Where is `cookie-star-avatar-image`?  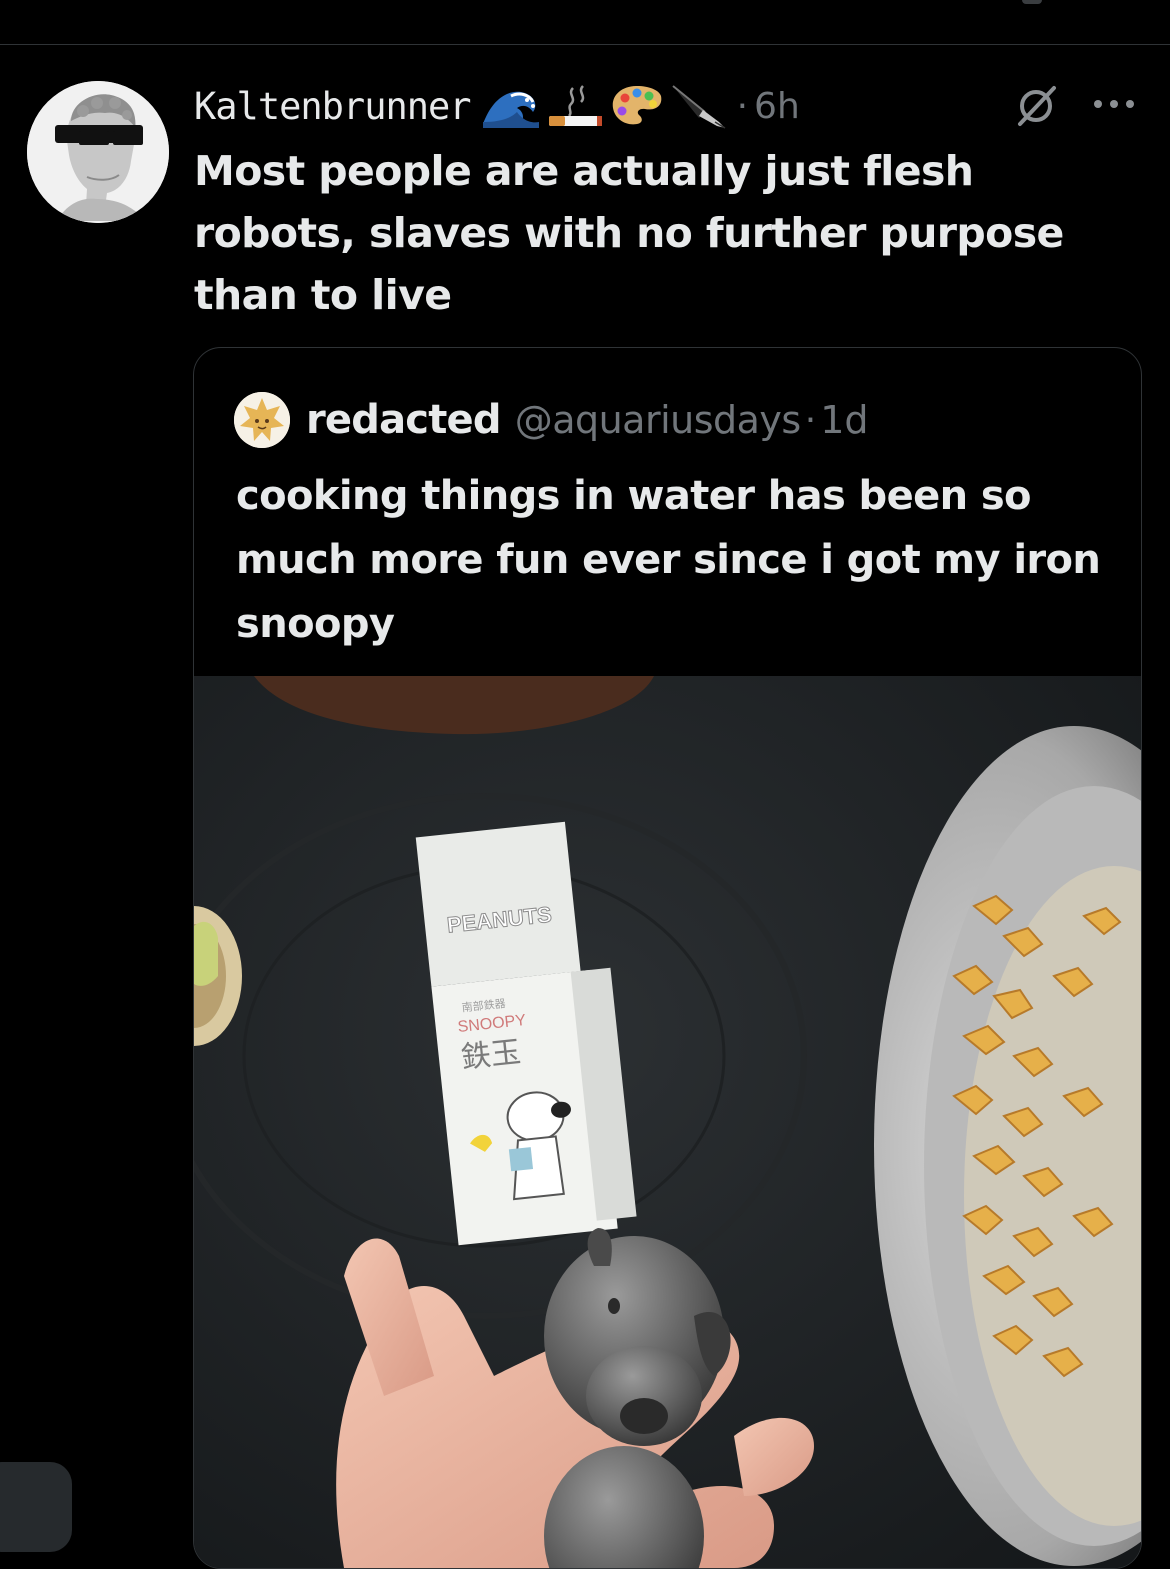
cookie-star-avatar-image is located at coordinates (262, 420).